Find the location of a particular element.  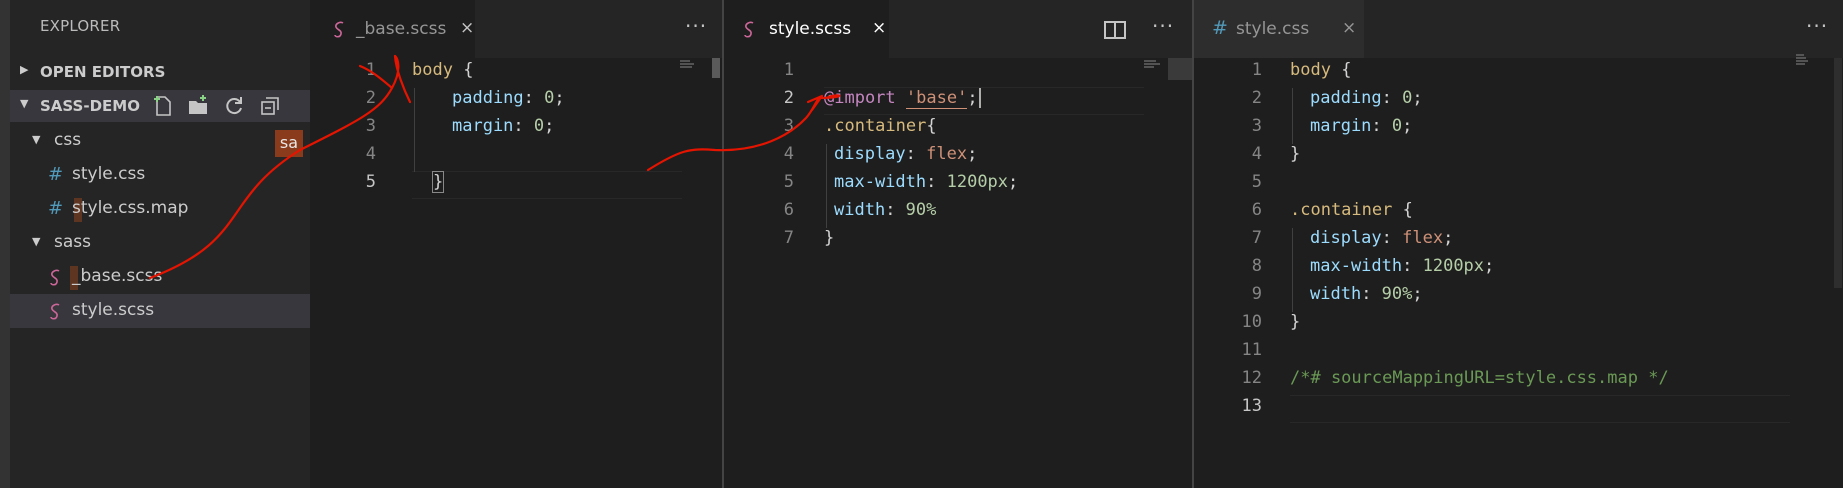

project-label: SASS-DEMO is located at coordinates (90, 106).